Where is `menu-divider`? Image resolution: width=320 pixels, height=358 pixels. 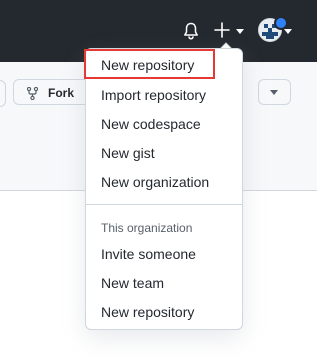 menu-divider is located at coordinates (164, 204).